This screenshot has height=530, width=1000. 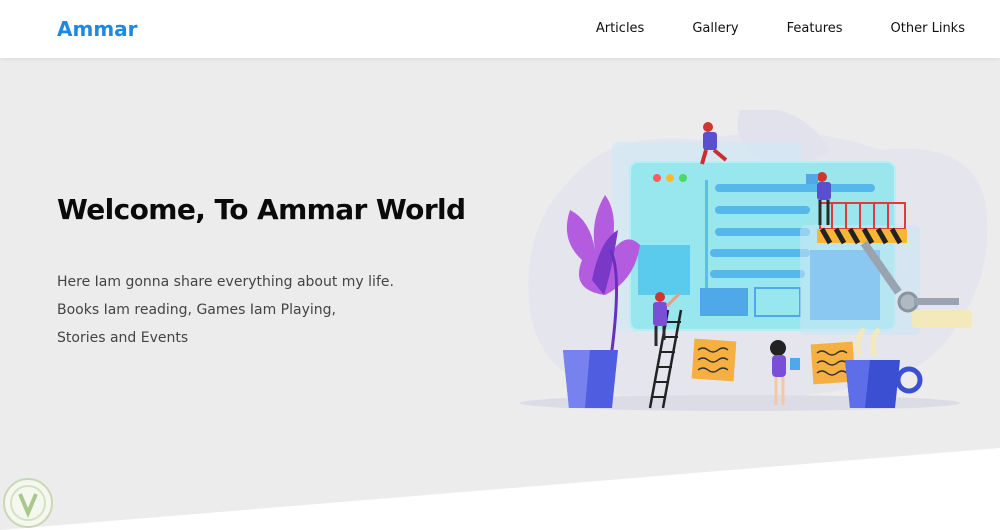 I want to click on nav-other-links: Other Links, so click(x=928, y=28).